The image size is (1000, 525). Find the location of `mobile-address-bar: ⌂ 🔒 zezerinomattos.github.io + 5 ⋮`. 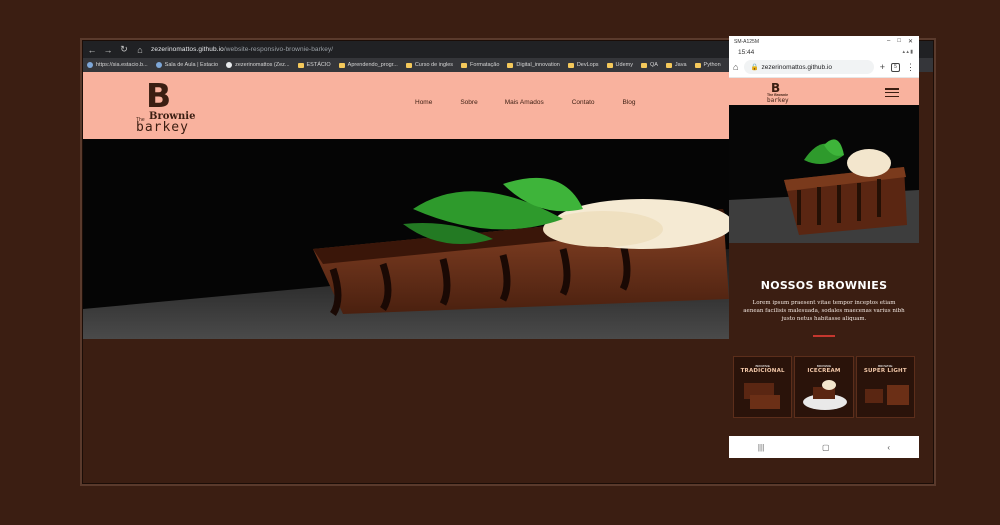

mobile-address-bar: ⌂ 🔒 zezerinomattos.github.io + 5 ⋮ is located at coordinates (824, 67).